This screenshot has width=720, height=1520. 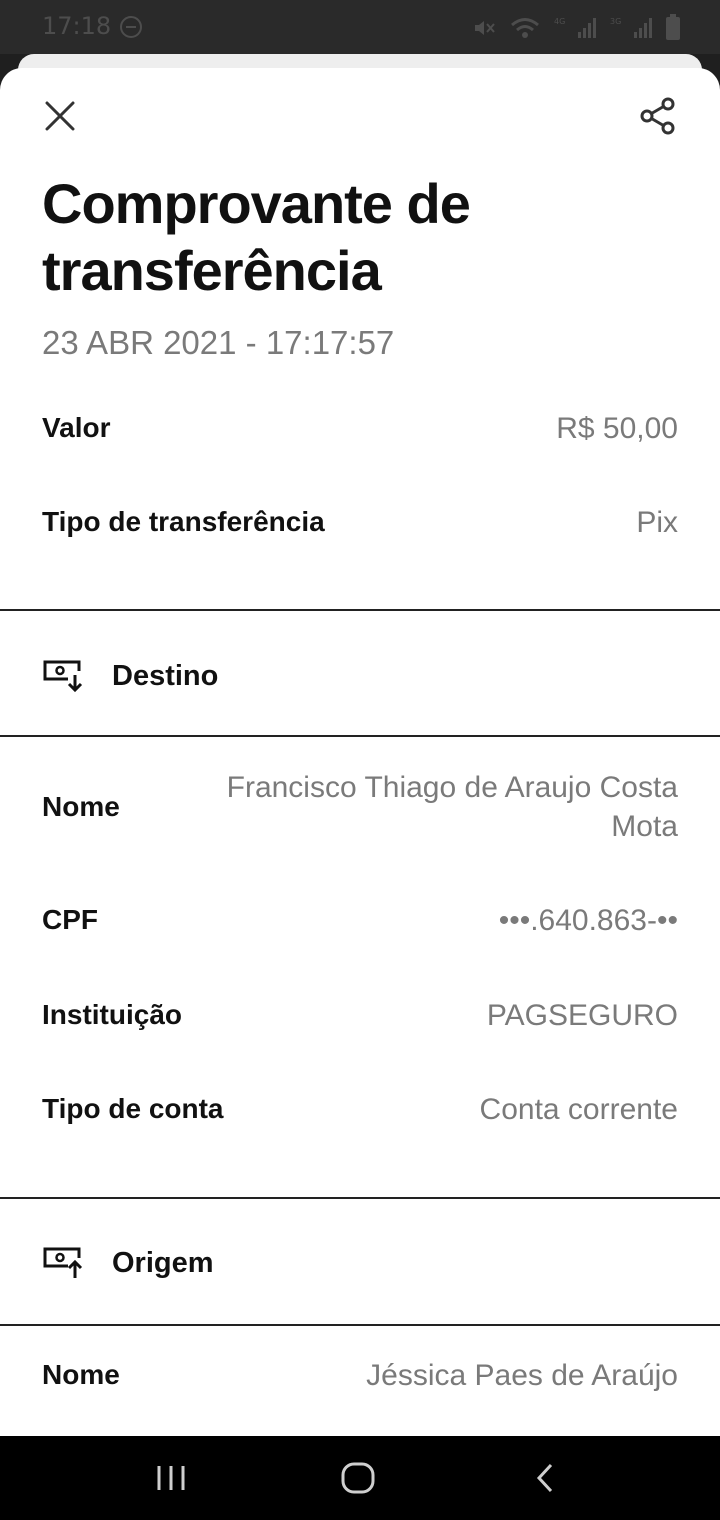 I want to click on origin-account-icon, so click(x=63, y=1262).